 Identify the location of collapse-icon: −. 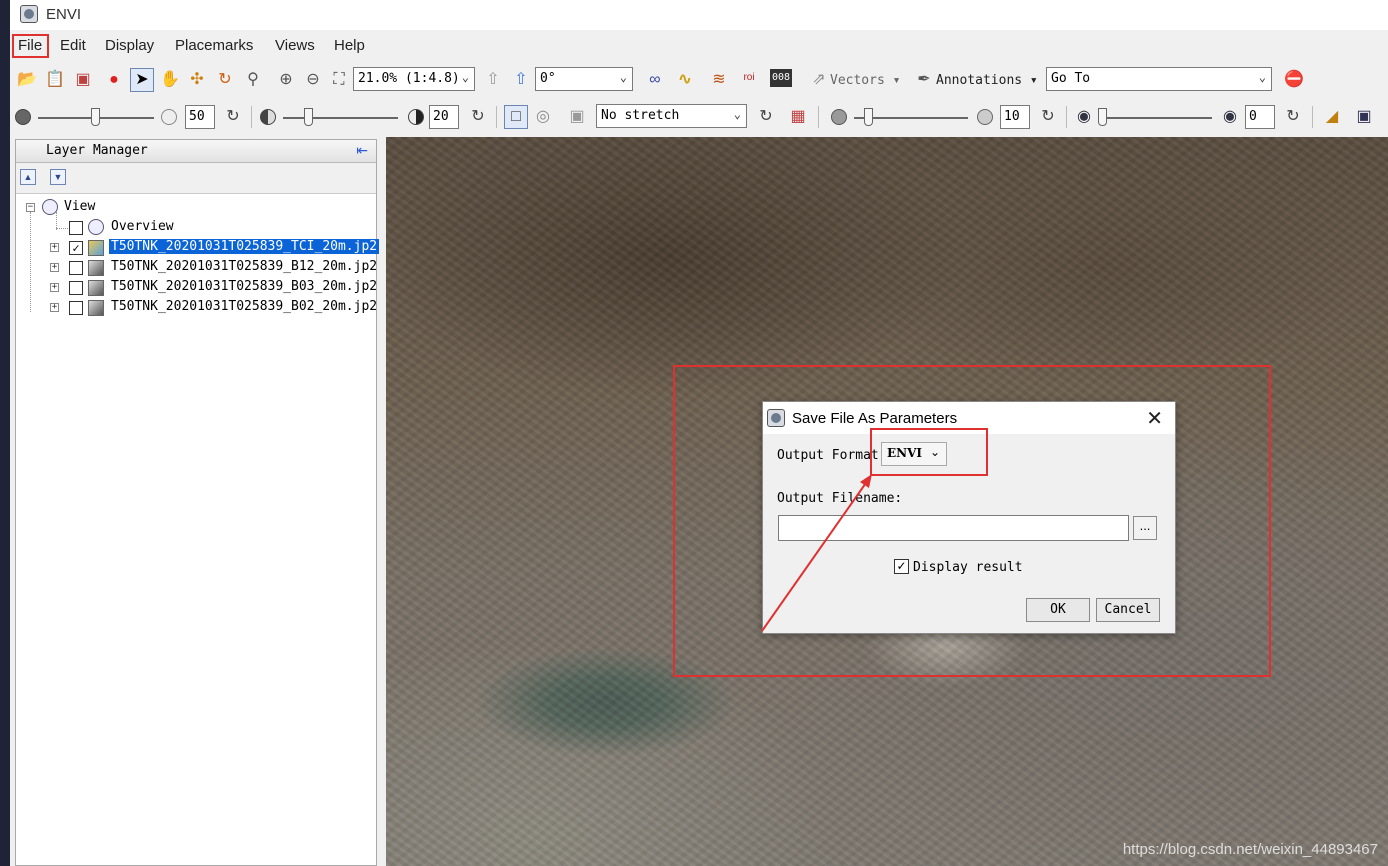
(30, 207).